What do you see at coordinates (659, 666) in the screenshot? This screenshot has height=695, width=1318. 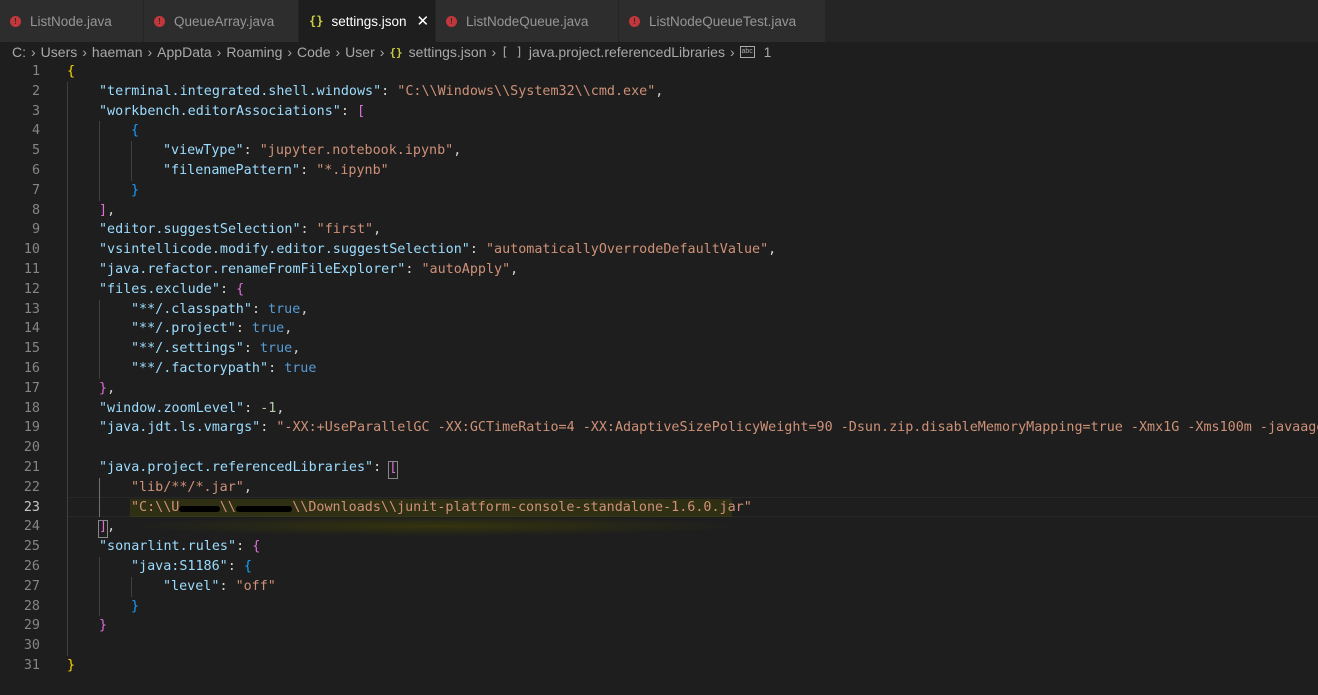 I see `code-line: 31}` at bounding box center [659, 666].